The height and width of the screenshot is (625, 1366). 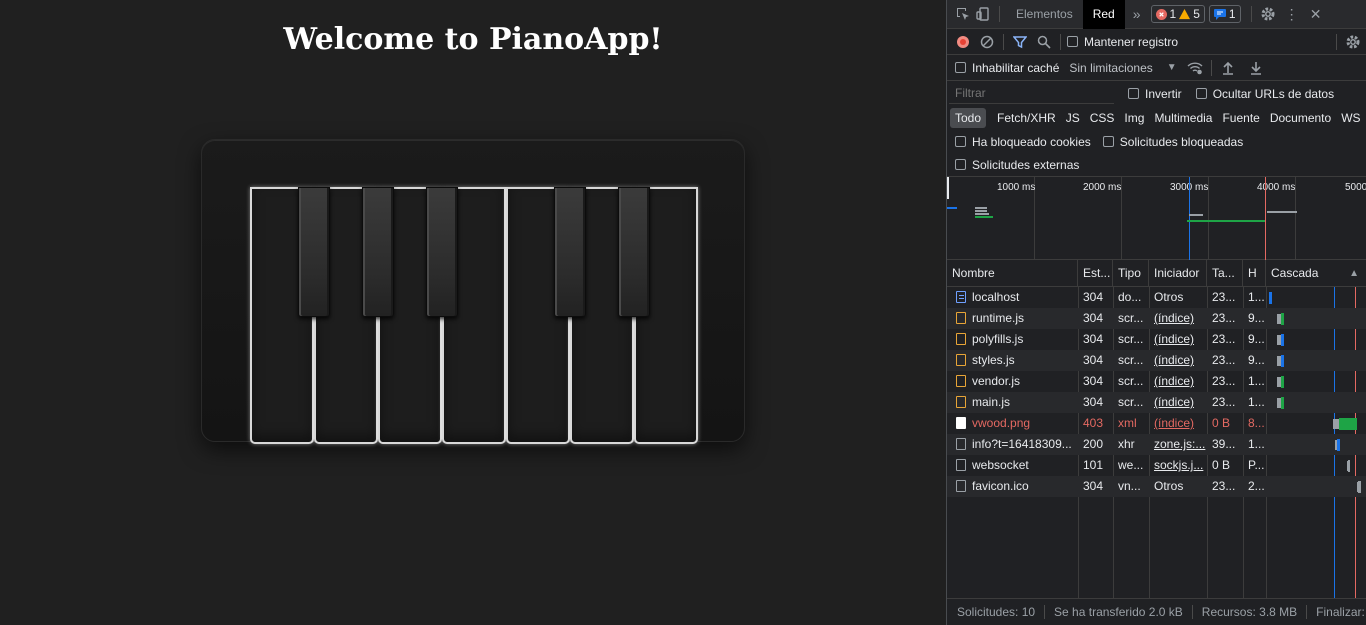 What do you see at coordinates (1353, 42) in the screenshot?
I see `network-settings-gear-icon` at bounding box center [1353, 42].